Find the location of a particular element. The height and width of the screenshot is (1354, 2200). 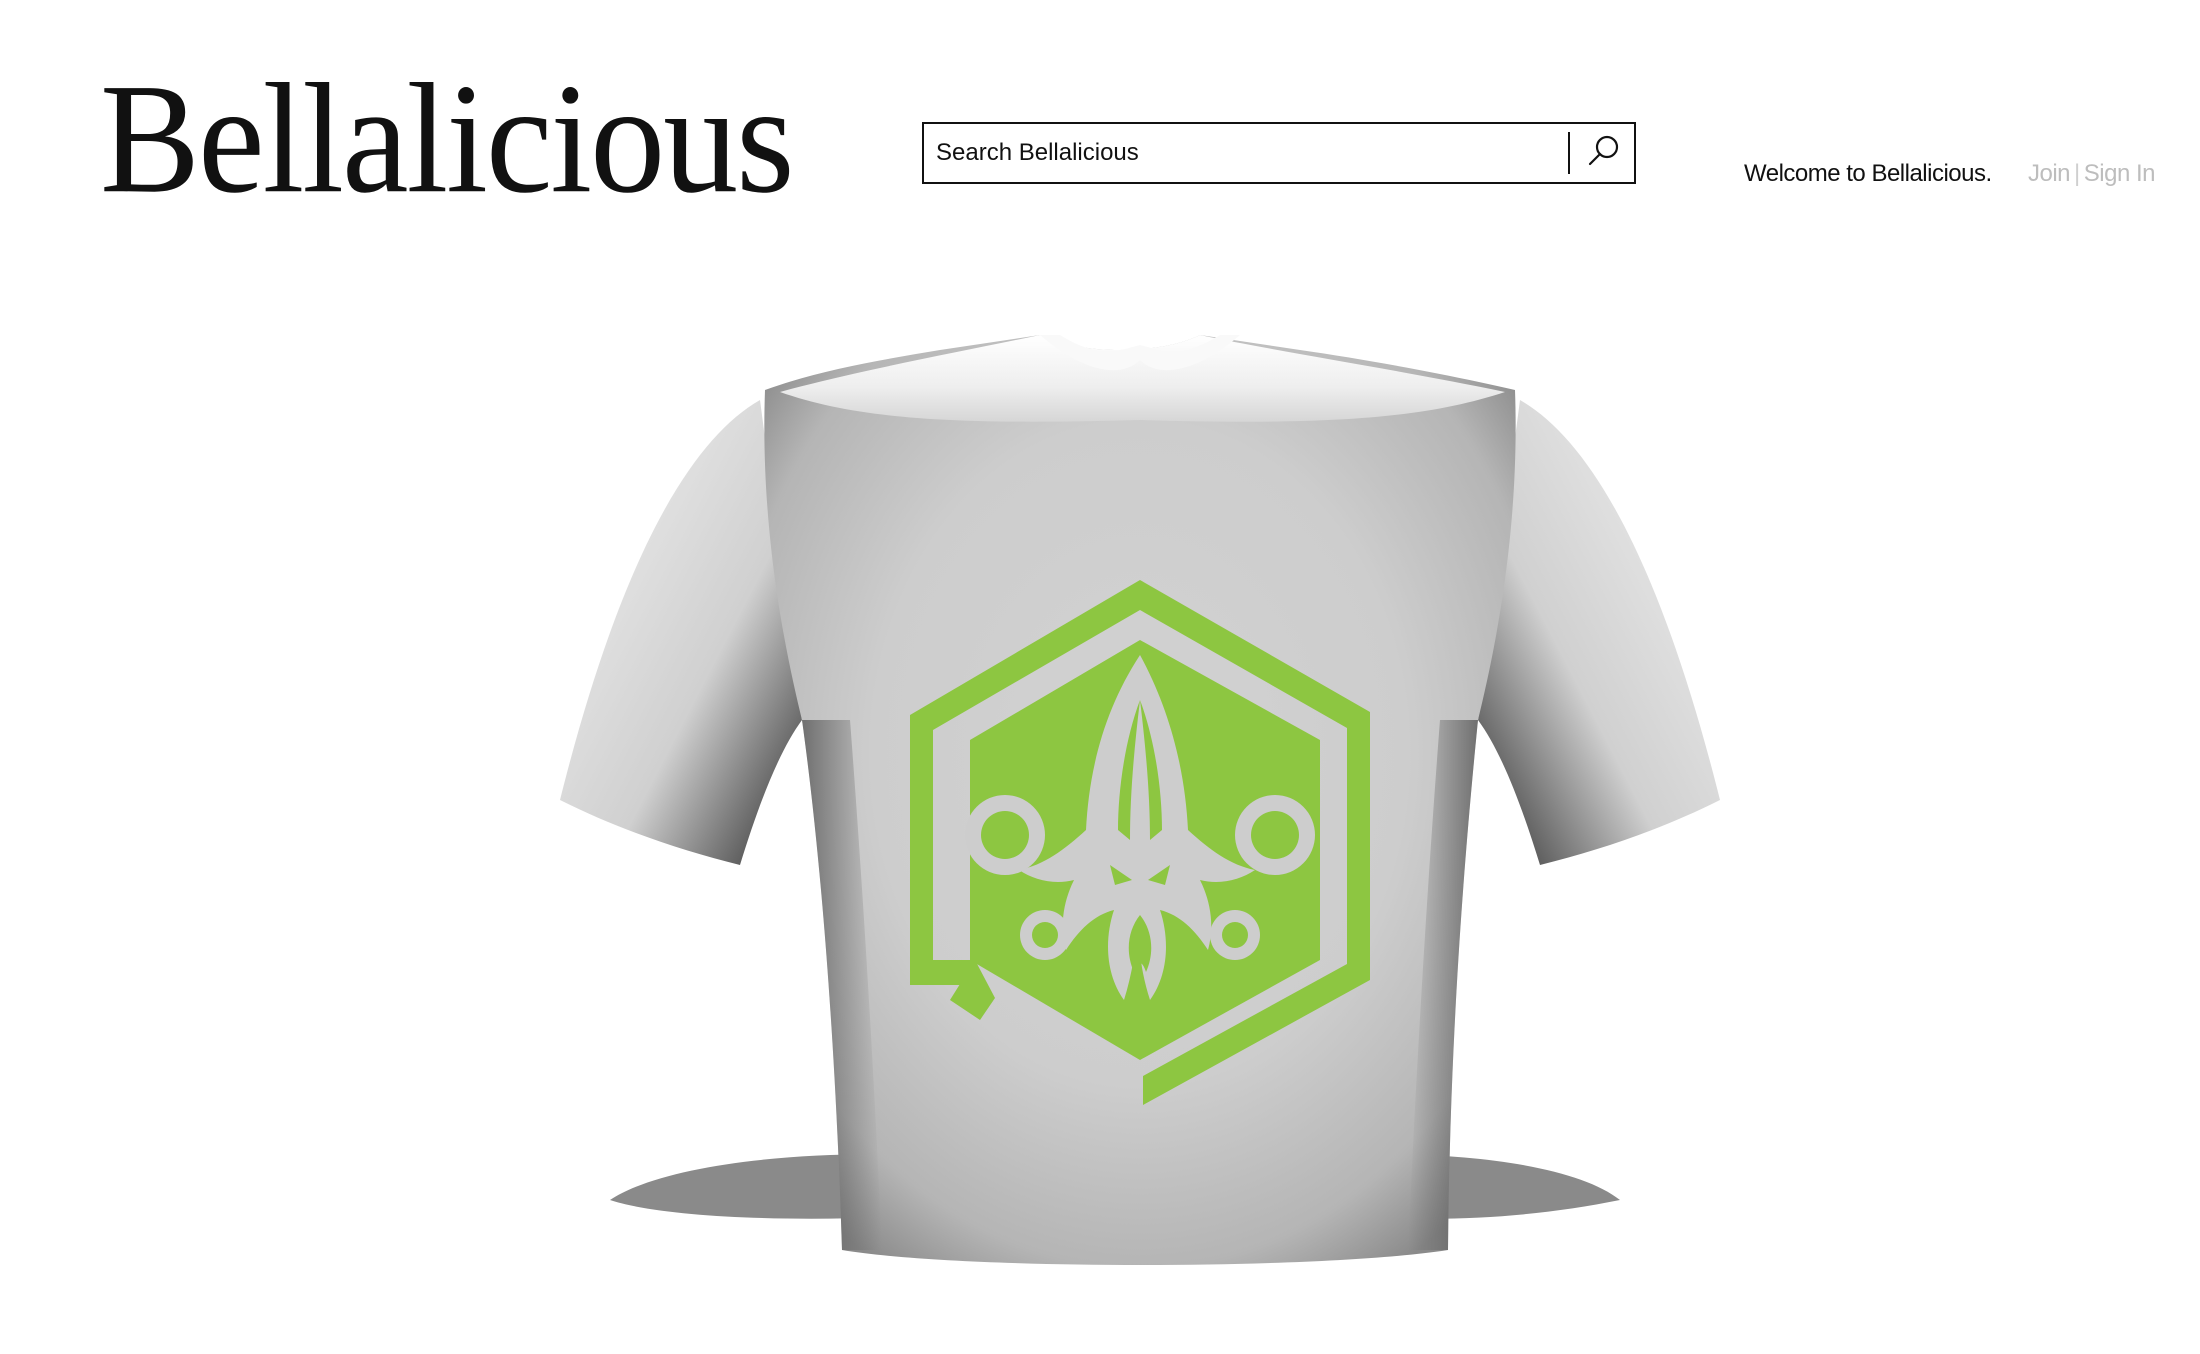

auth-links: Join | Sign In is located at coordinates (2091, 174).